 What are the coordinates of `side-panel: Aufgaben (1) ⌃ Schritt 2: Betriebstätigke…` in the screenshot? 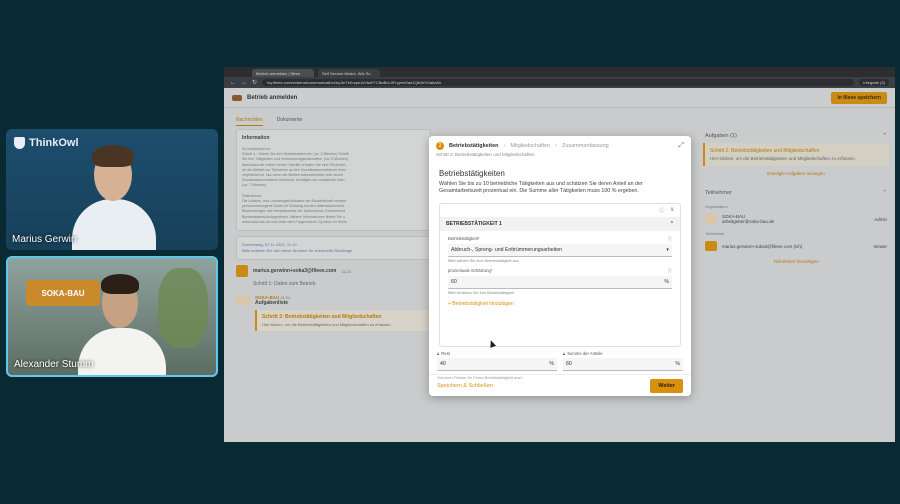 It's located at (796, 201).